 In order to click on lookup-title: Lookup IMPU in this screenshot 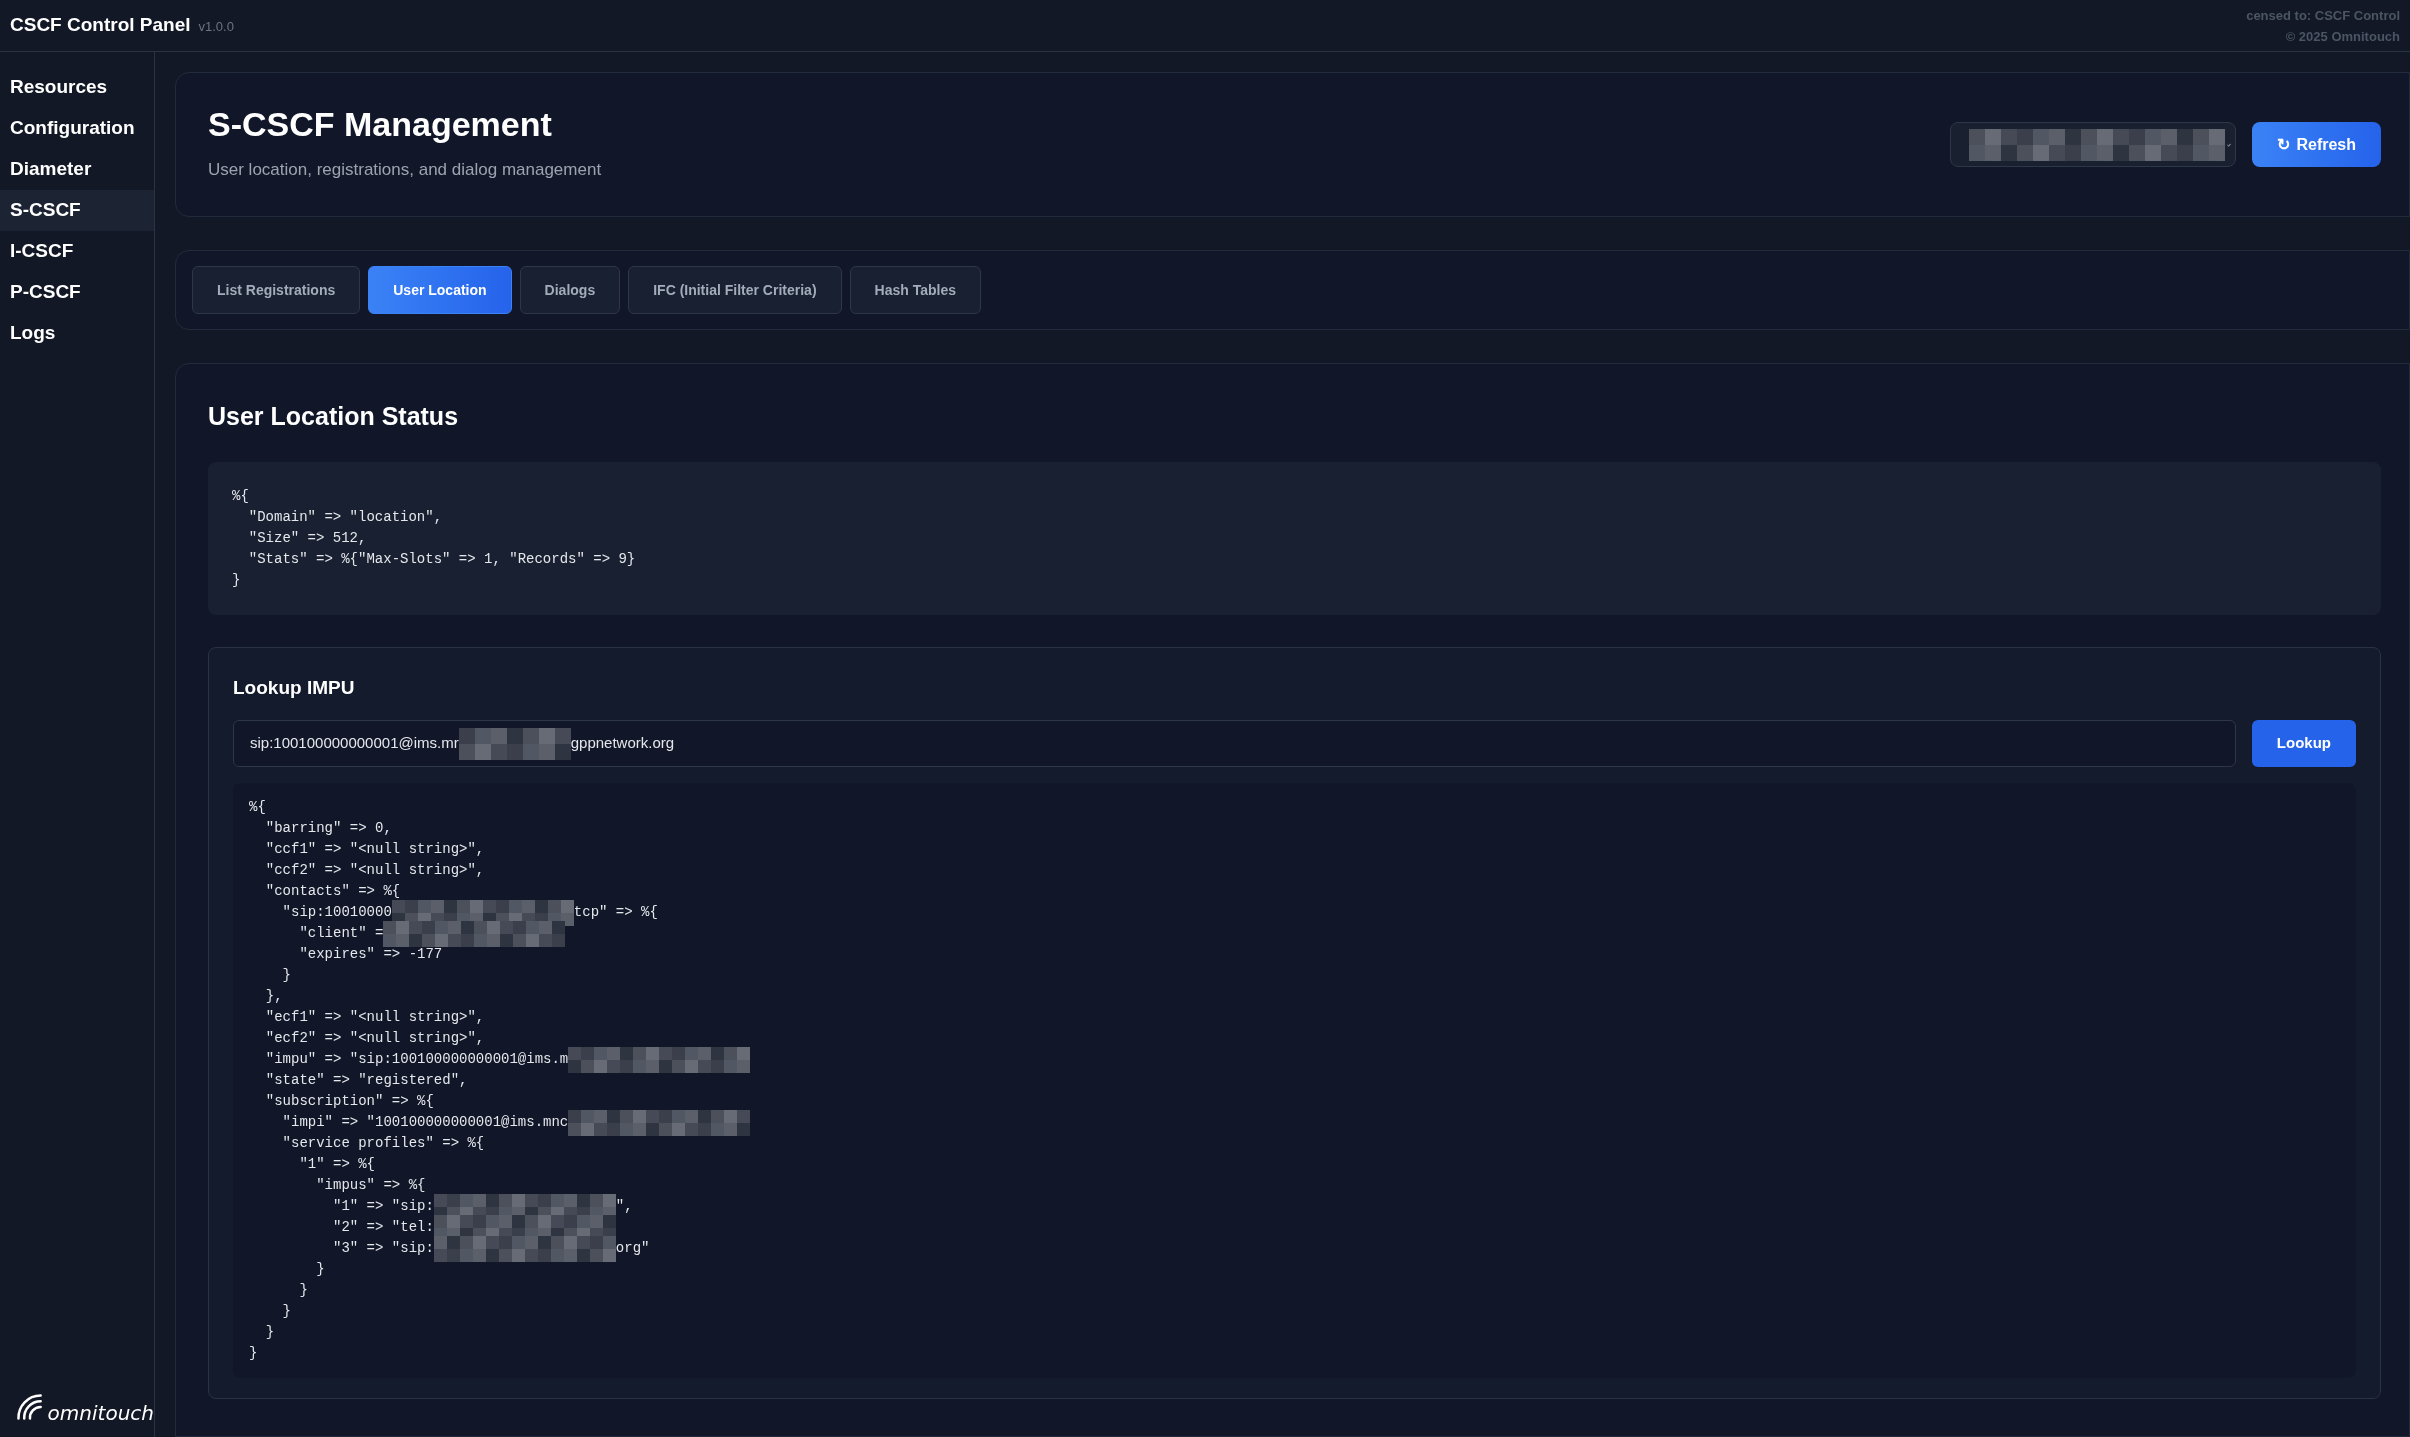, I will do `click(294, 687)`.